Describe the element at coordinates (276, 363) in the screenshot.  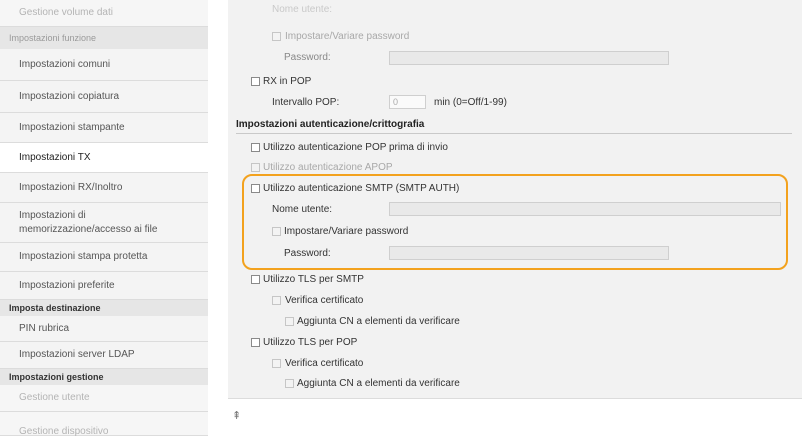
I see `verify-cert-pop-checkbox` at that location.